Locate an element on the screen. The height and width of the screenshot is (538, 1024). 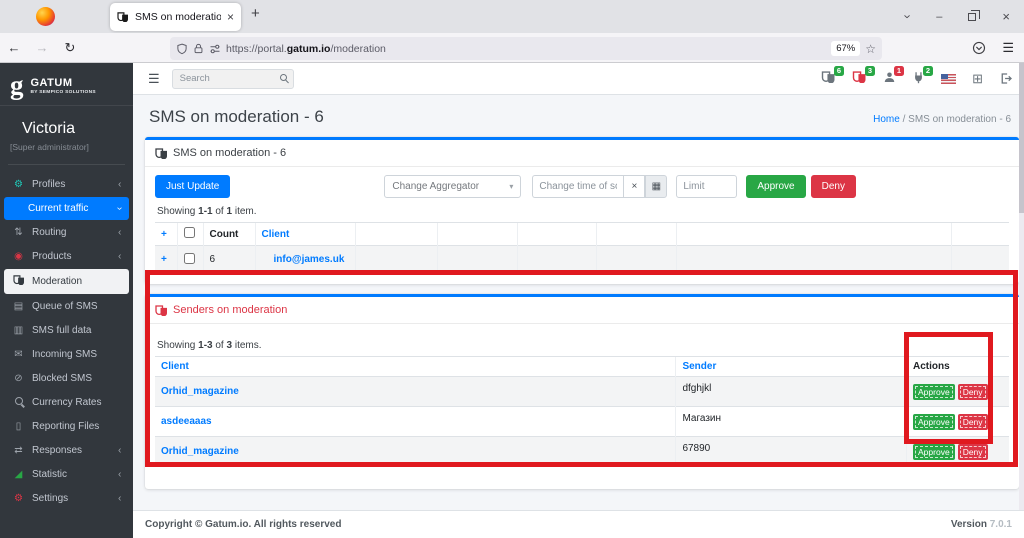
column-header-sender: Sender is located at coordinates (699, 366).